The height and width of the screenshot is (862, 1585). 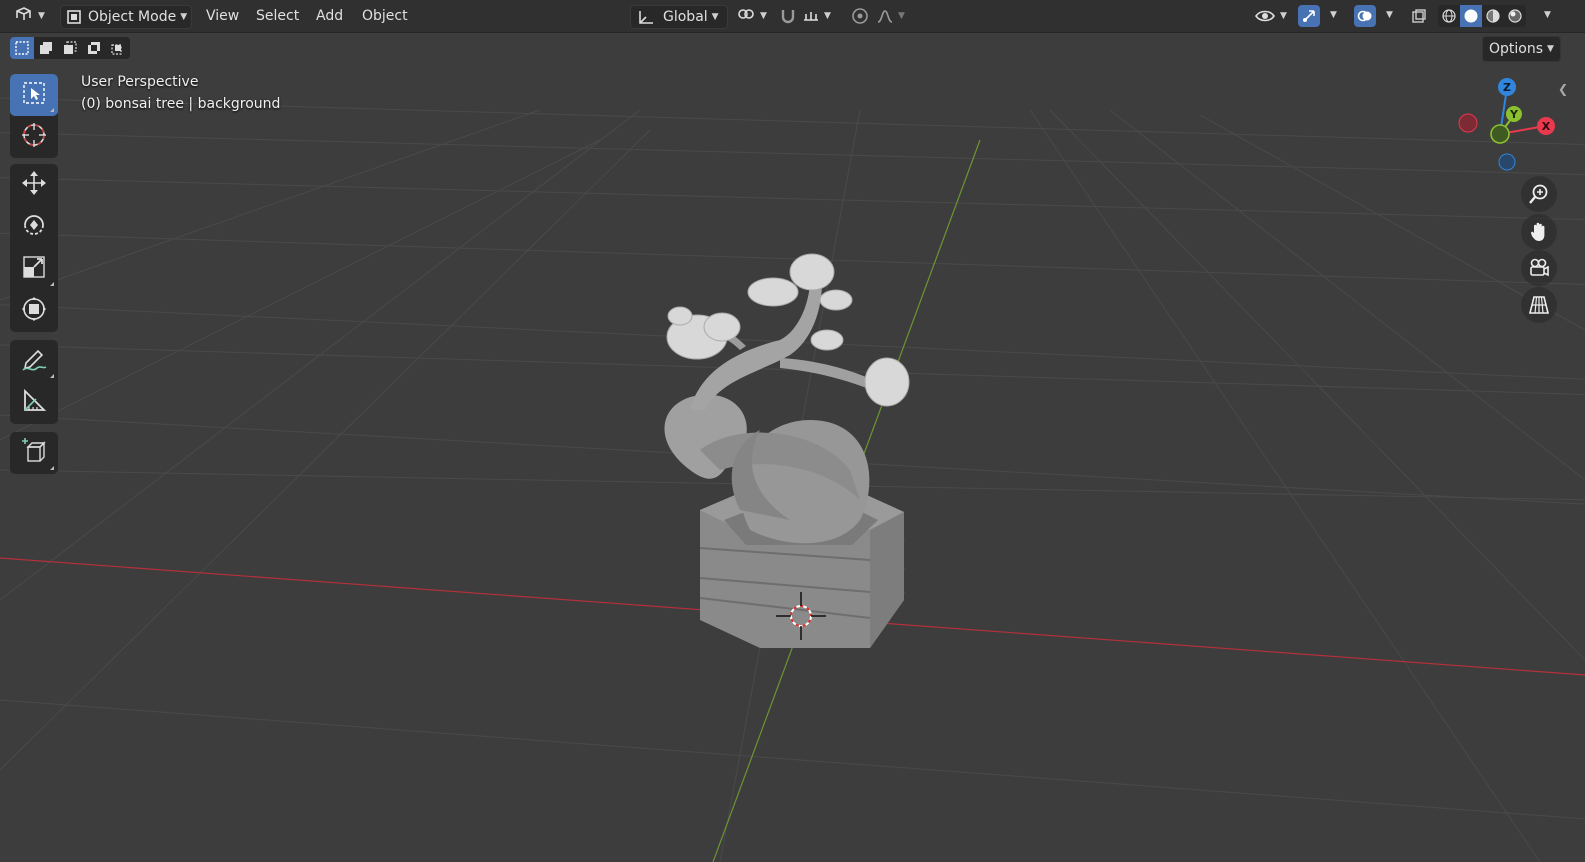 I want to click on tool-transform, so click(x=34, y=311).